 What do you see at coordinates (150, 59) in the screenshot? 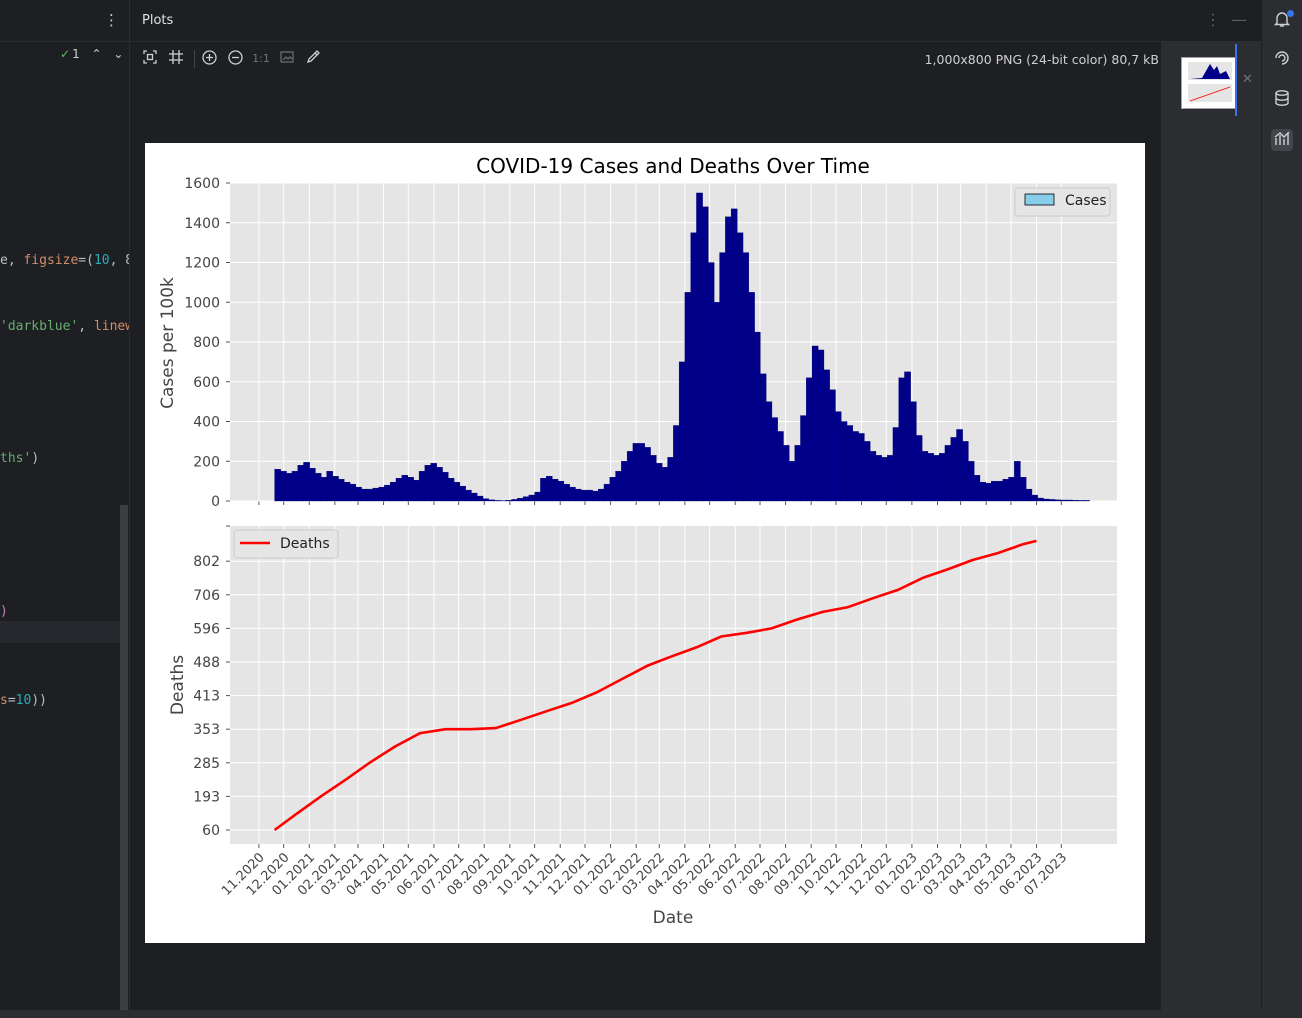
I see `fit-to-window-icon` at bounding box center [150, 59].